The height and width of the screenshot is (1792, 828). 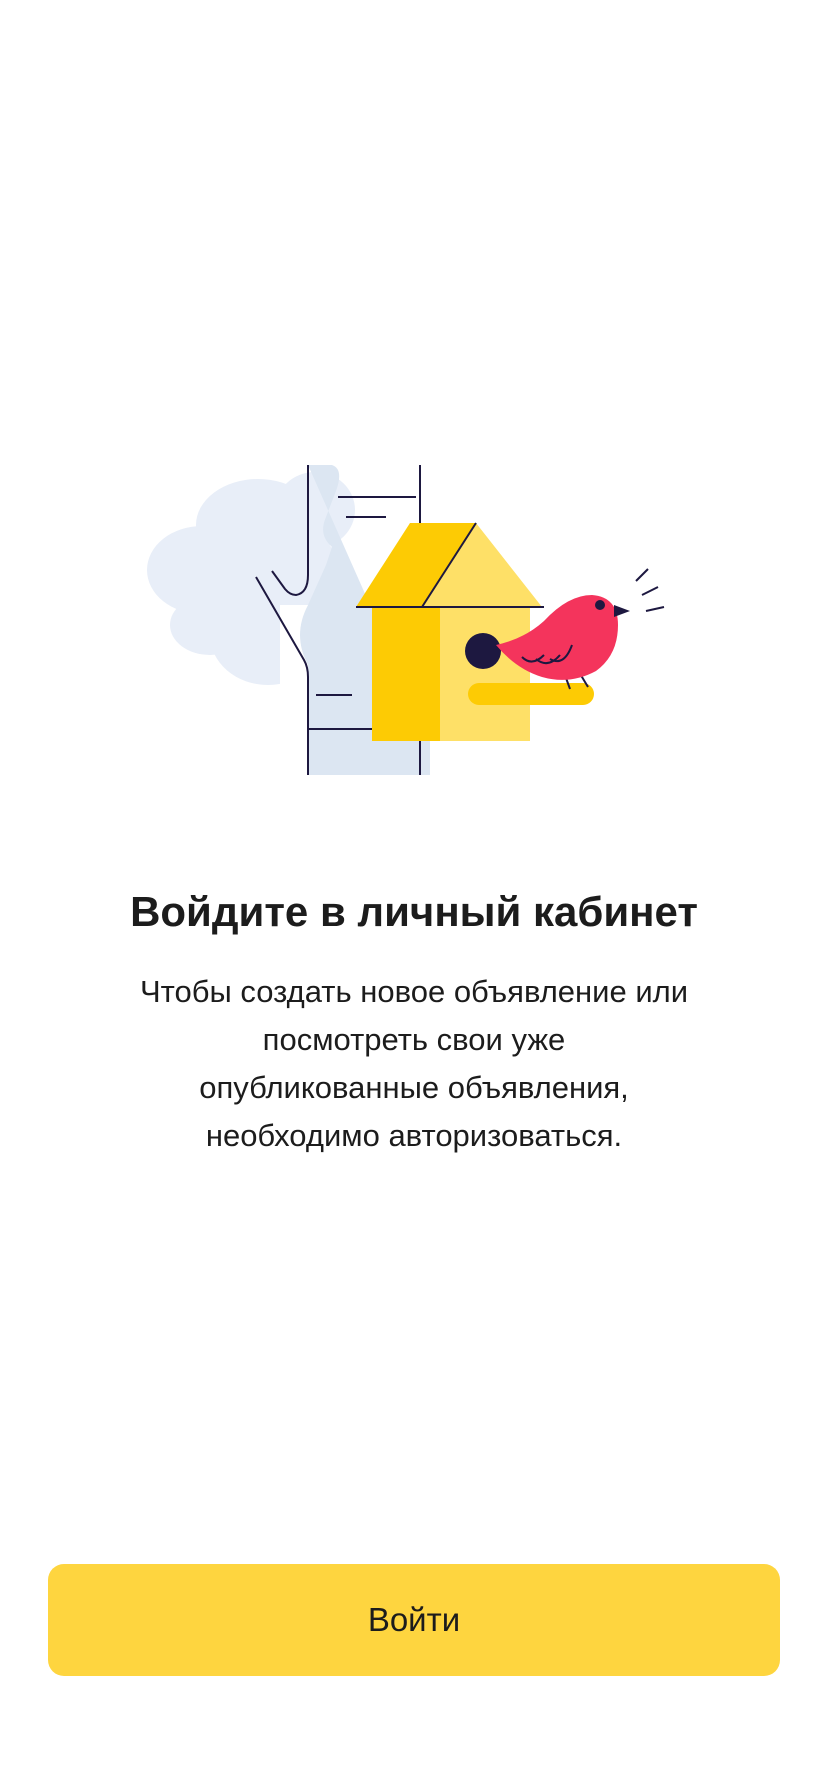 What do you see at coordinates (414, 991) in the screenshot?
I see `description-line: Чтобы создать новое объявление или` at bounding box center [414, 991].